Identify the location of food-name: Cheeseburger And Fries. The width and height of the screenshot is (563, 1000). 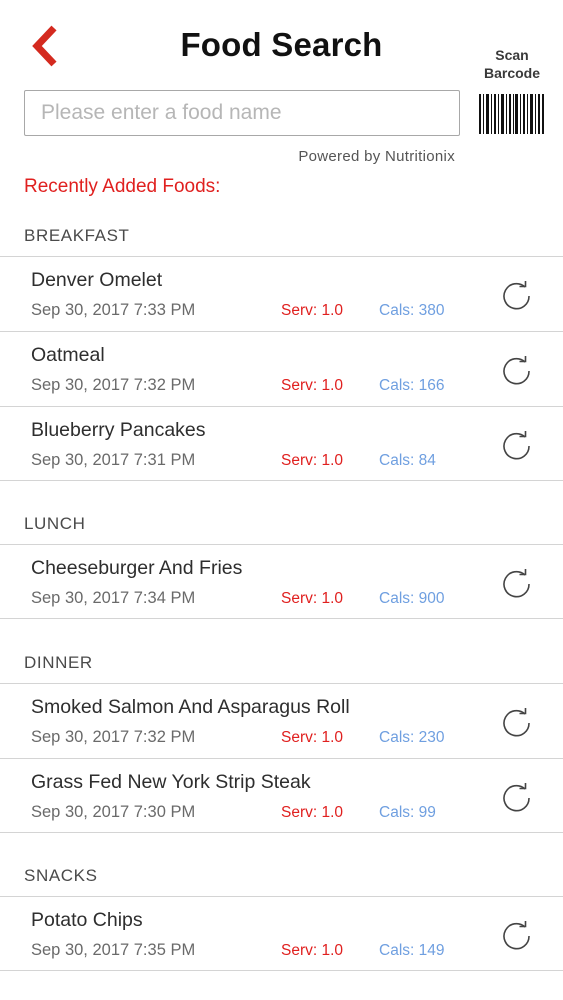
(137, 568).